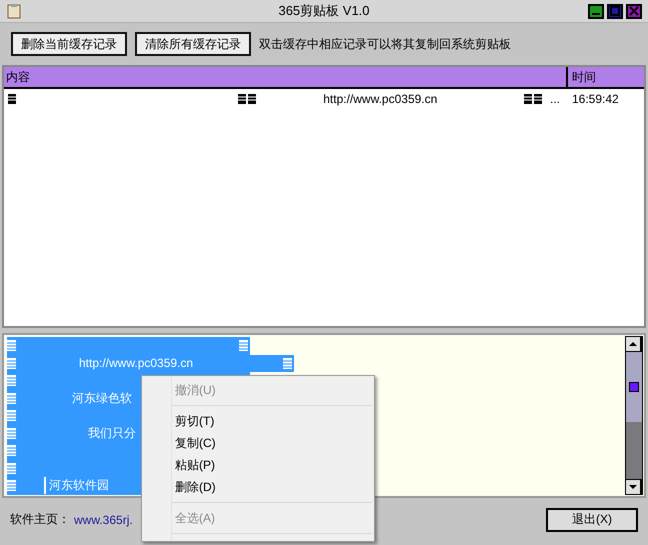 This screenshot has width=648, height=545. Describe the element at coordinates (595, 99) in the screenshot. I see `time-cell-text: 16:59:42` at that location.